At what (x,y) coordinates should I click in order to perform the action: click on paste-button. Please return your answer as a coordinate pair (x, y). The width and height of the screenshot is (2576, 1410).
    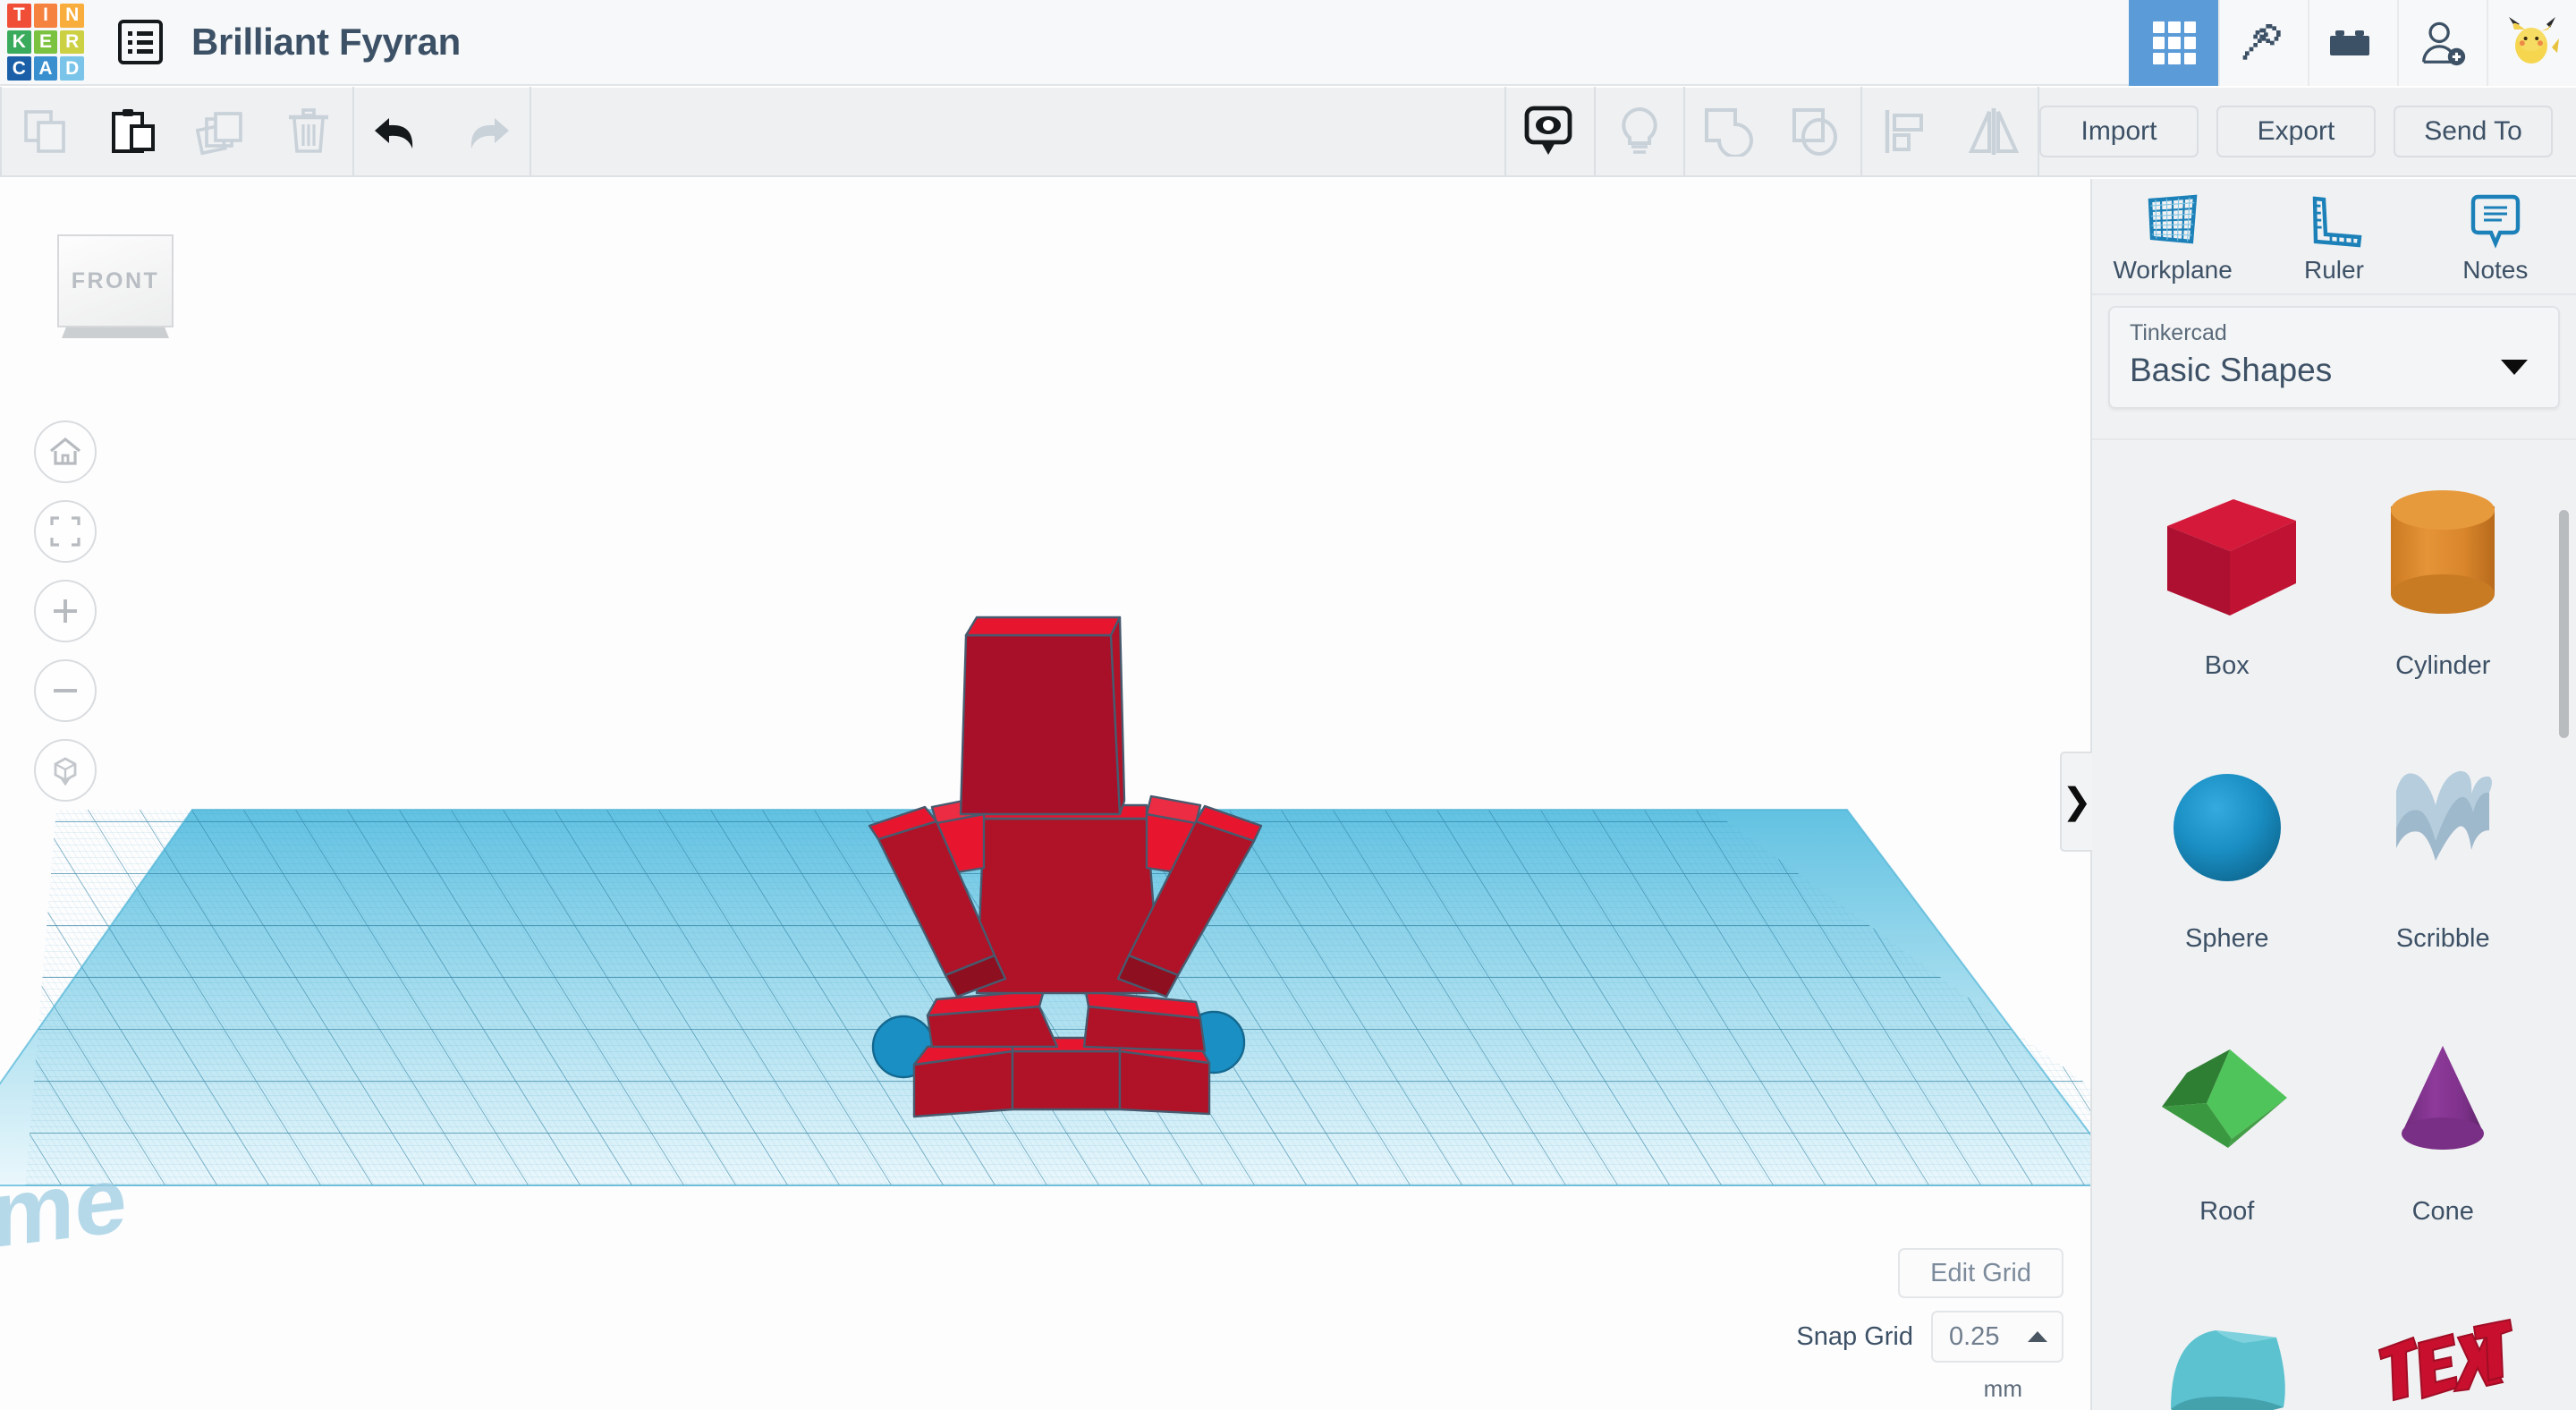
    Looking at the image, I should click on (133, 131).